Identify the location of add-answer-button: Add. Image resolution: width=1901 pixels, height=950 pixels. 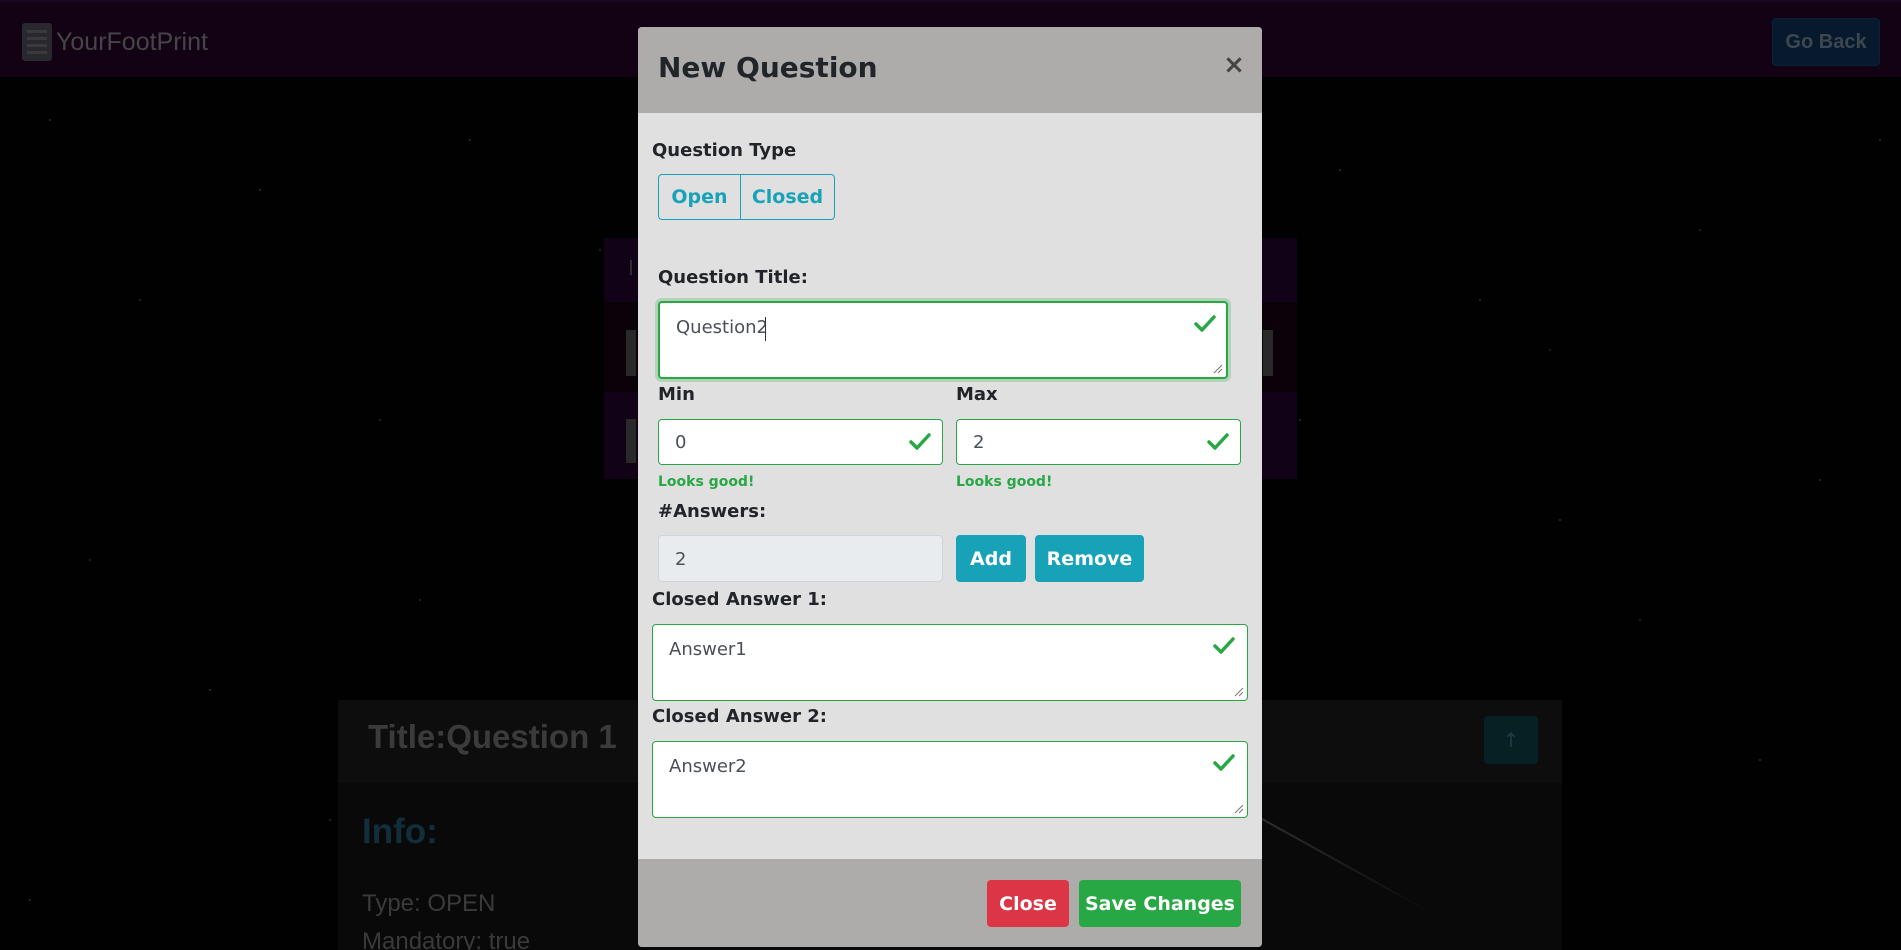
(991, 558).